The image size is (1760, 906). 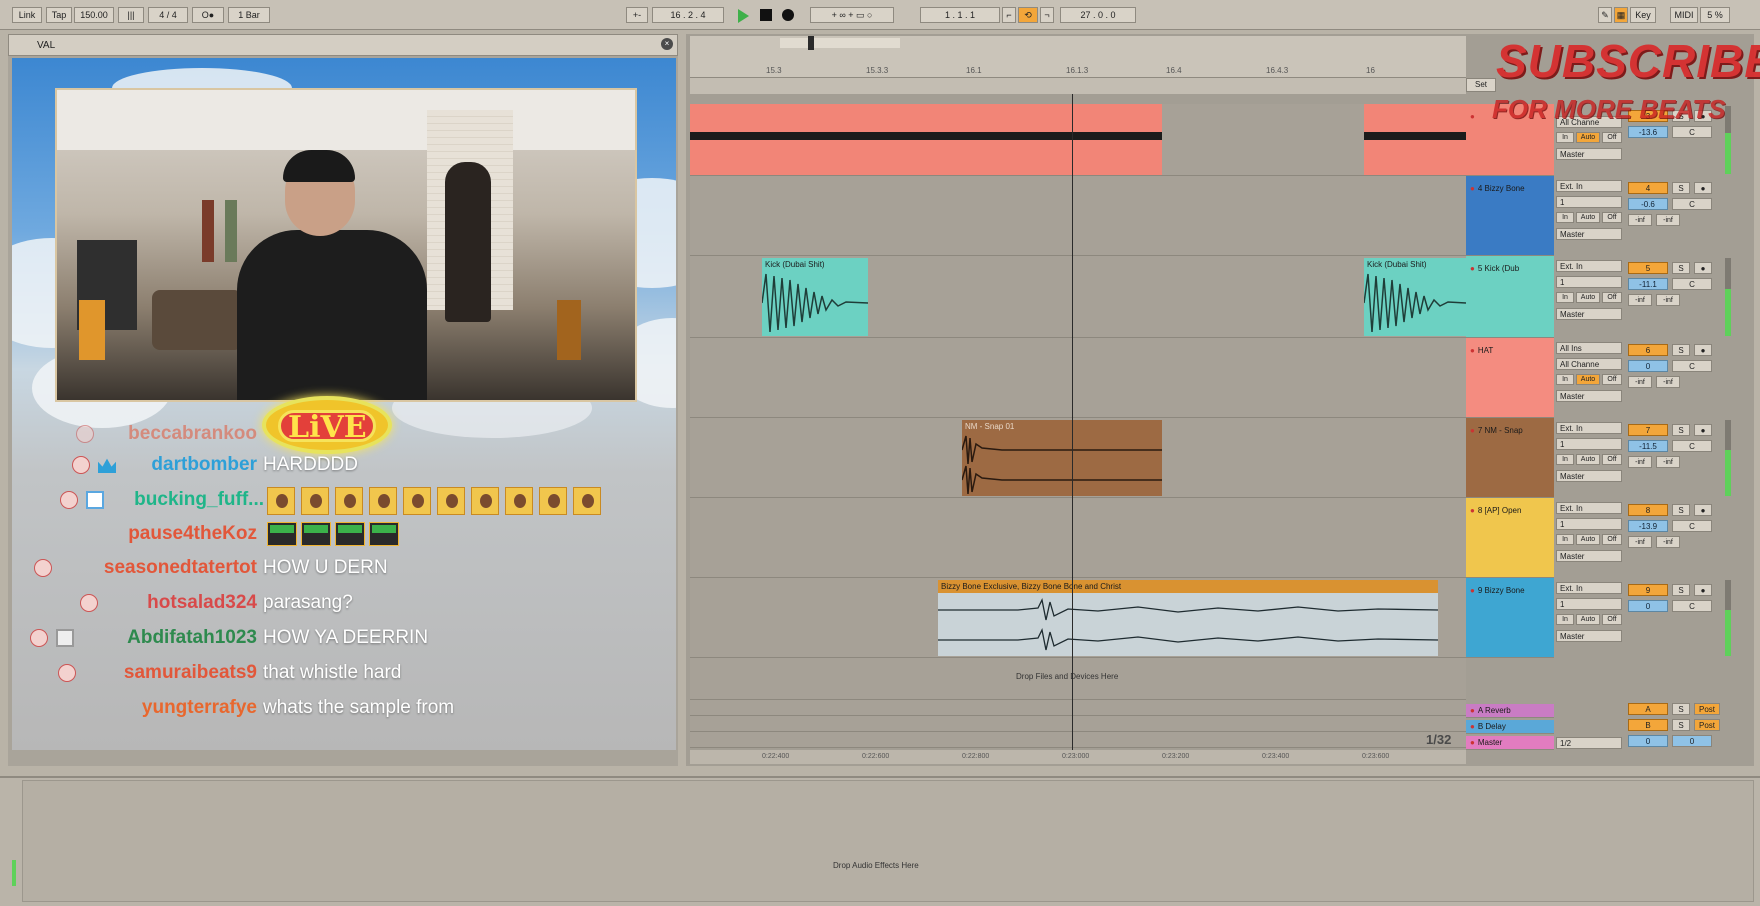 I want to click on return-activator: B, so click(x=1648, y=725).